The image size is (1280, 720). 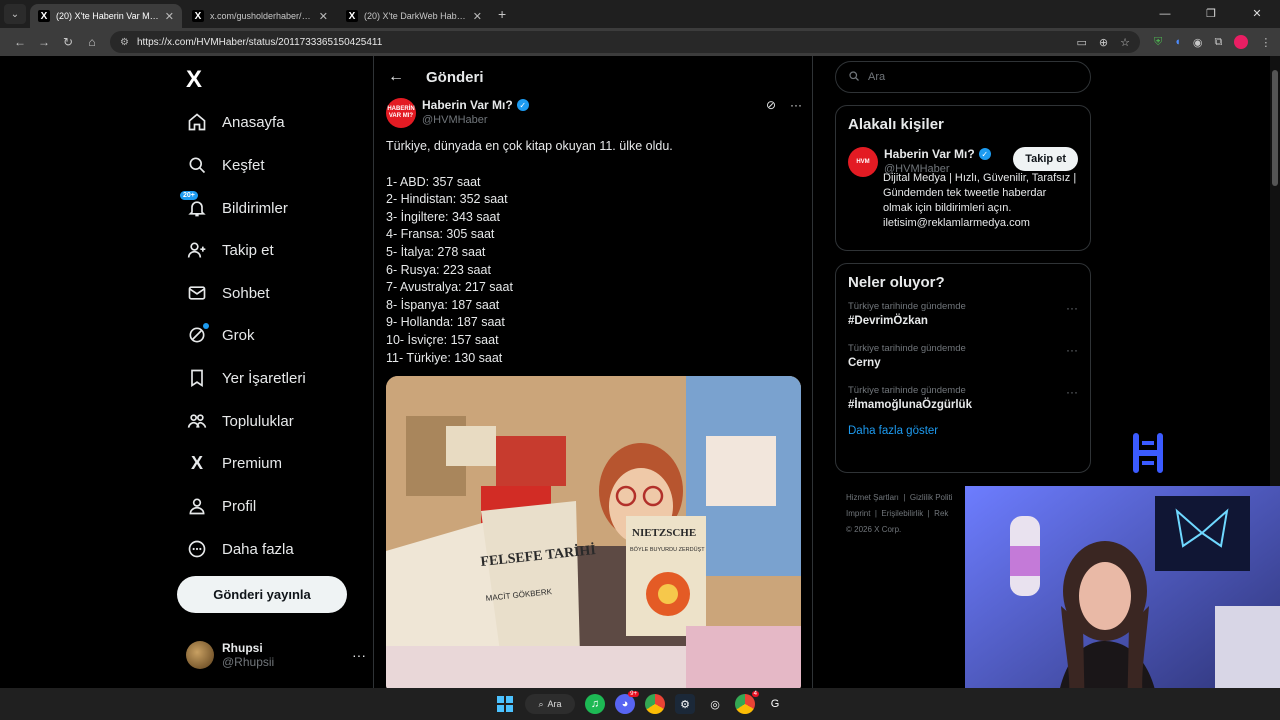 What do you see at coordinates (124, 42) in the screenshot?
I see `site-info-icon: ⚙` at bounding box center [124, 42].